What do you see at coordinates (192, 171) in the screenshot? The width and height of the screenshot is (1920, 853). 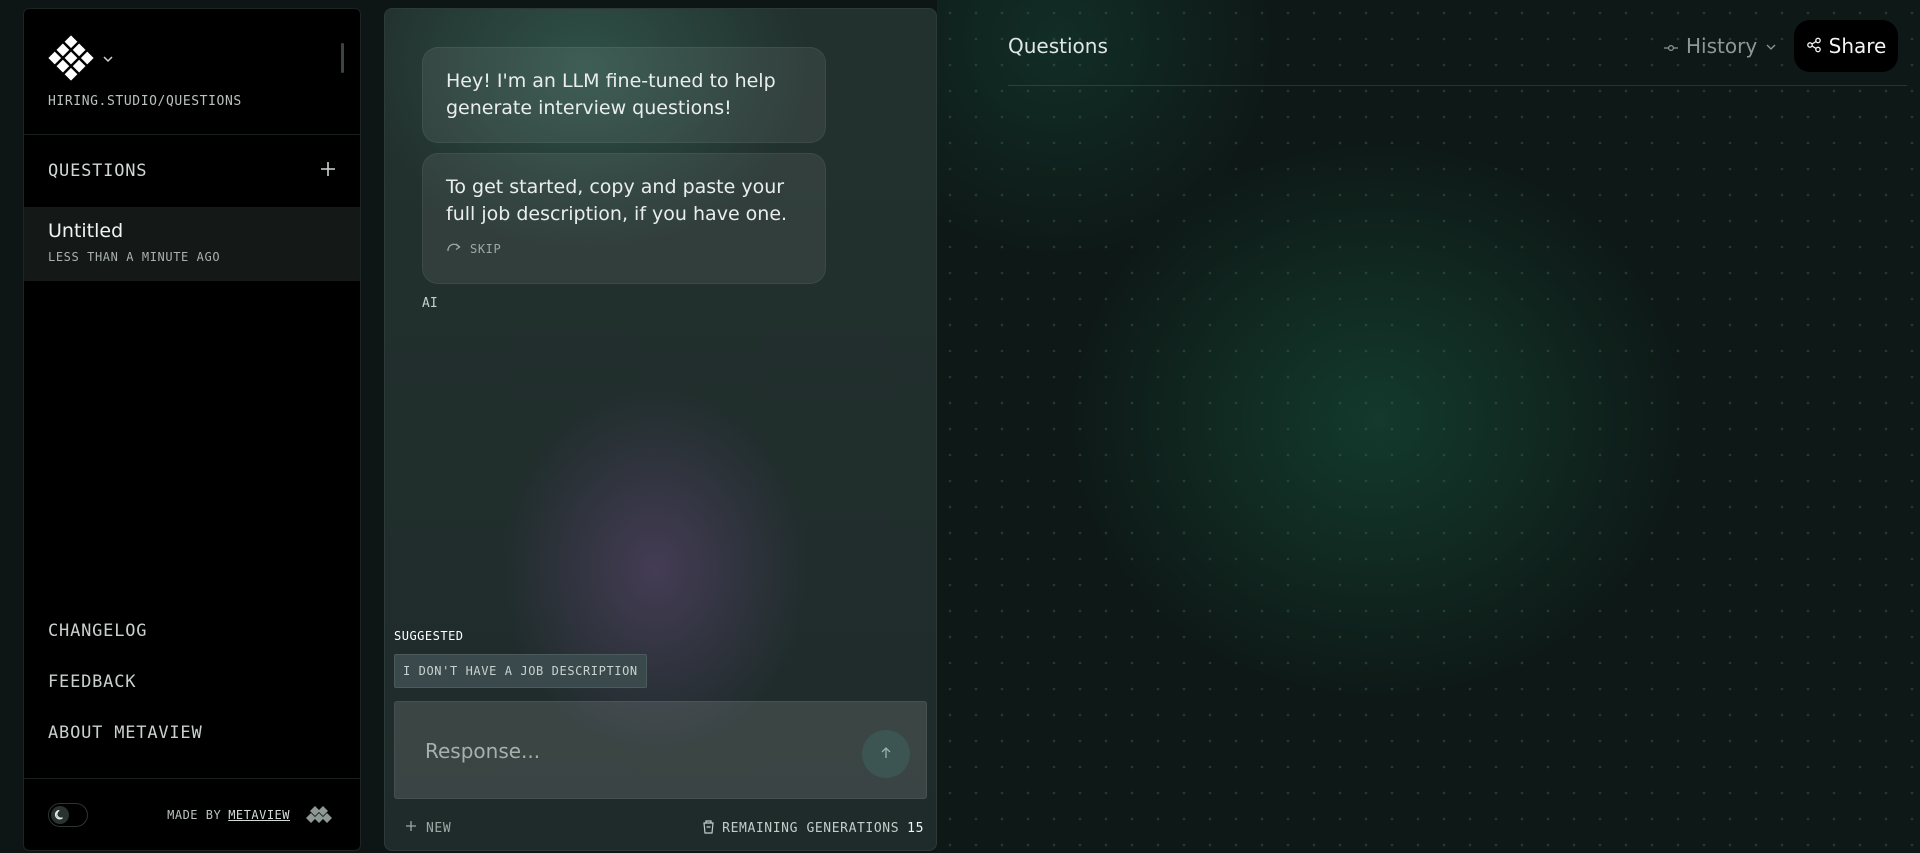 I see `questions-section-header: QUESTIONS` at bounding box center [192, 171].